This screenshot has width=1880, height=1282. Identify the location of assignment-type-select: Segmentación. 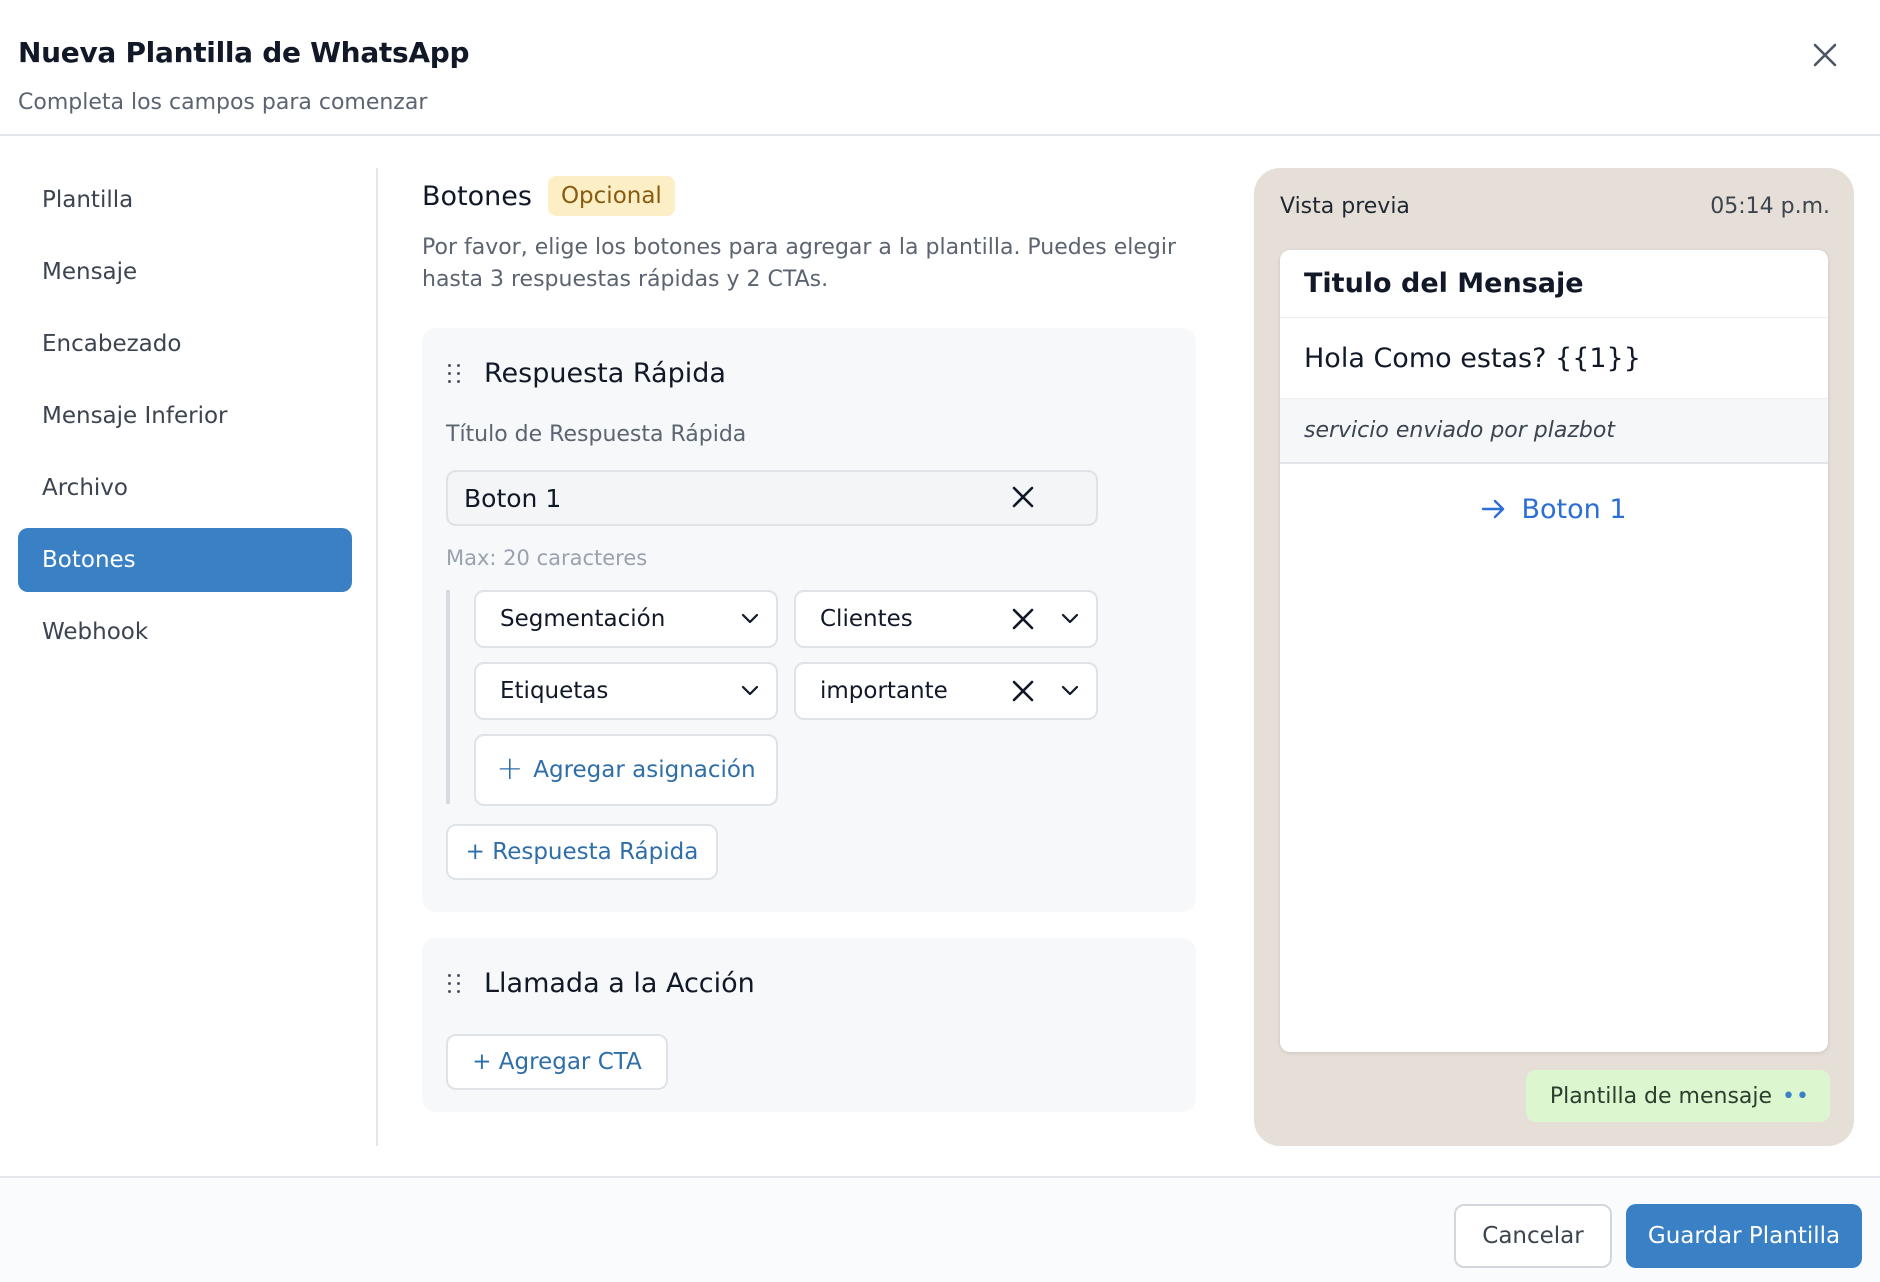
(626, 619).